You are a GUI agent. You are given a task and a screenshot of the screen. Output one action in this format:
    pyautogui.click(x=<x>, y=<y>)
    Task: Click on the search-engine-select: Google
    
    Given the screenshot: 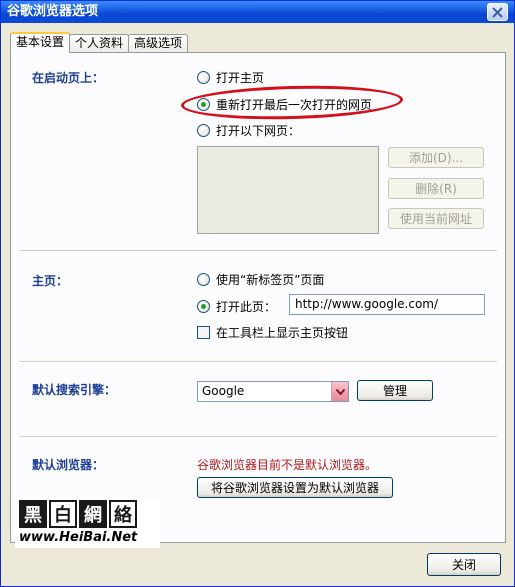 What is the action you would take?
    pyautogui.click(x=273, y=391)
    